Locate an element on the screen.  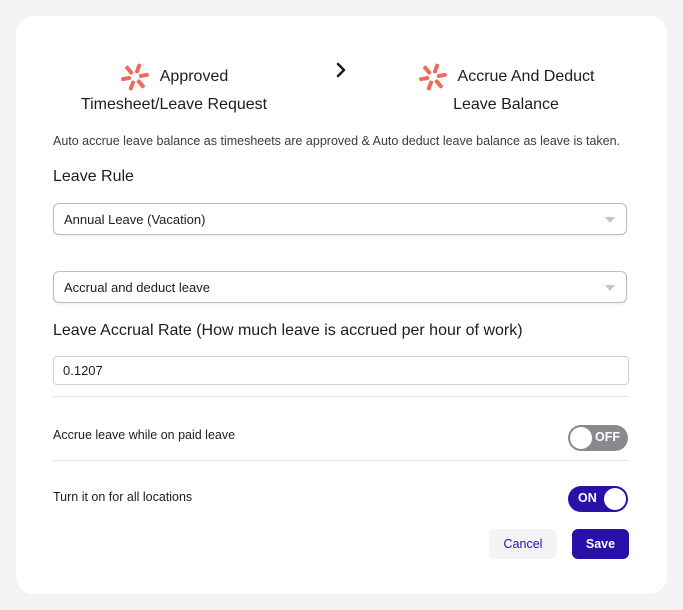
all-locations-toggle: ON is located at coordinates (598, 499).